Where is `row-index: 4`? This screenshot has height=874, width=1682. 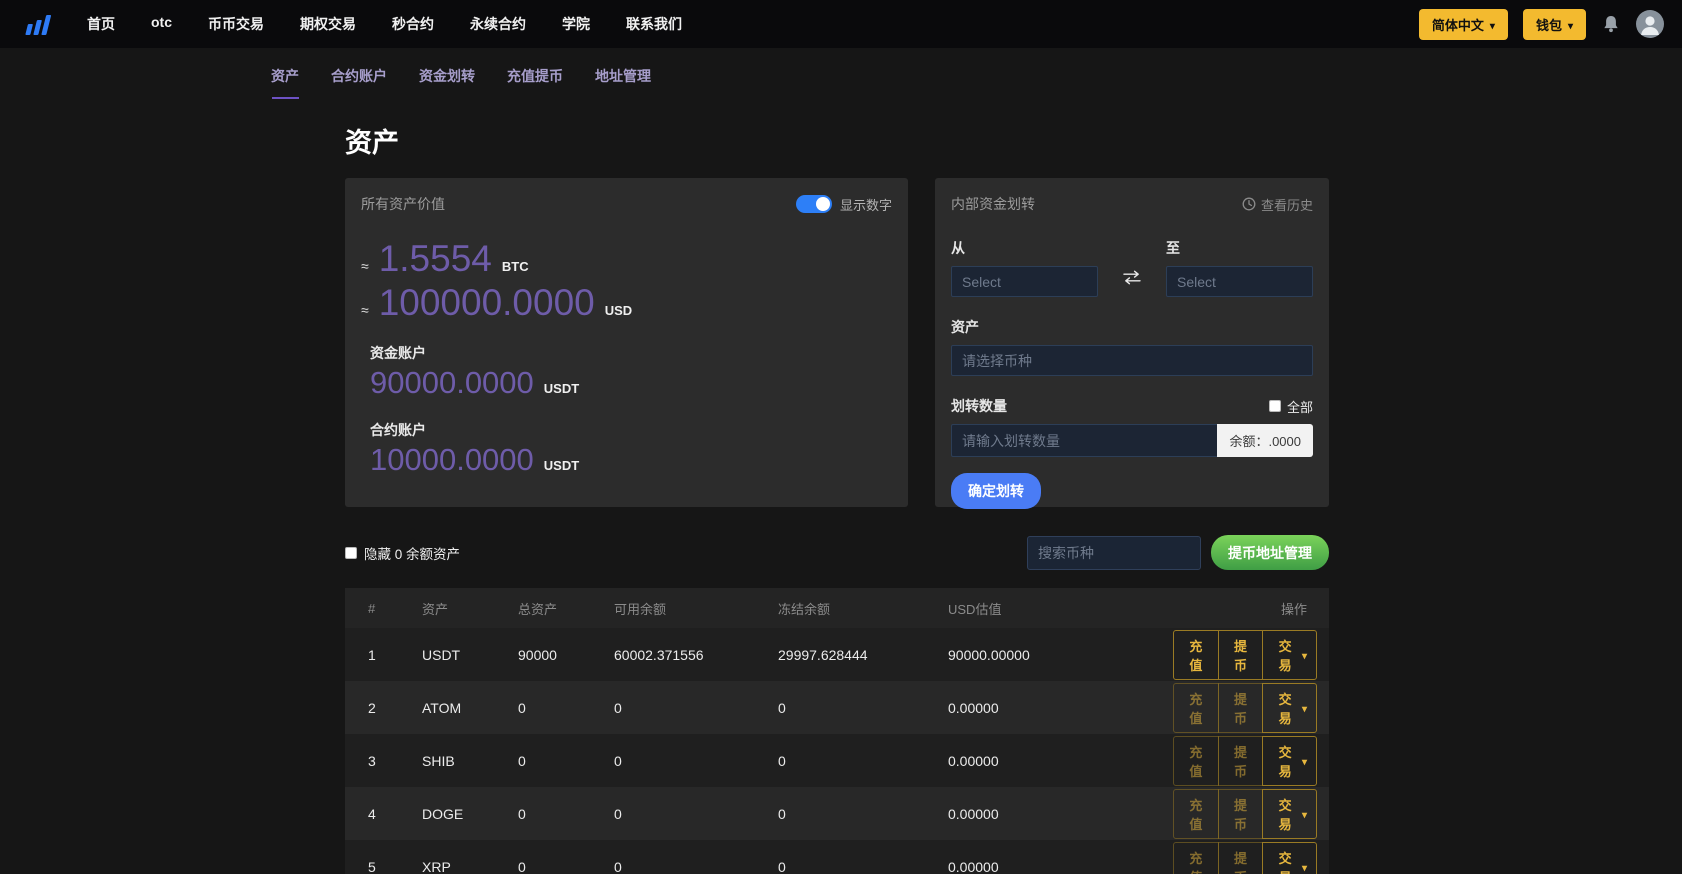 row-index: 4 is located at coordinates (372, 813).